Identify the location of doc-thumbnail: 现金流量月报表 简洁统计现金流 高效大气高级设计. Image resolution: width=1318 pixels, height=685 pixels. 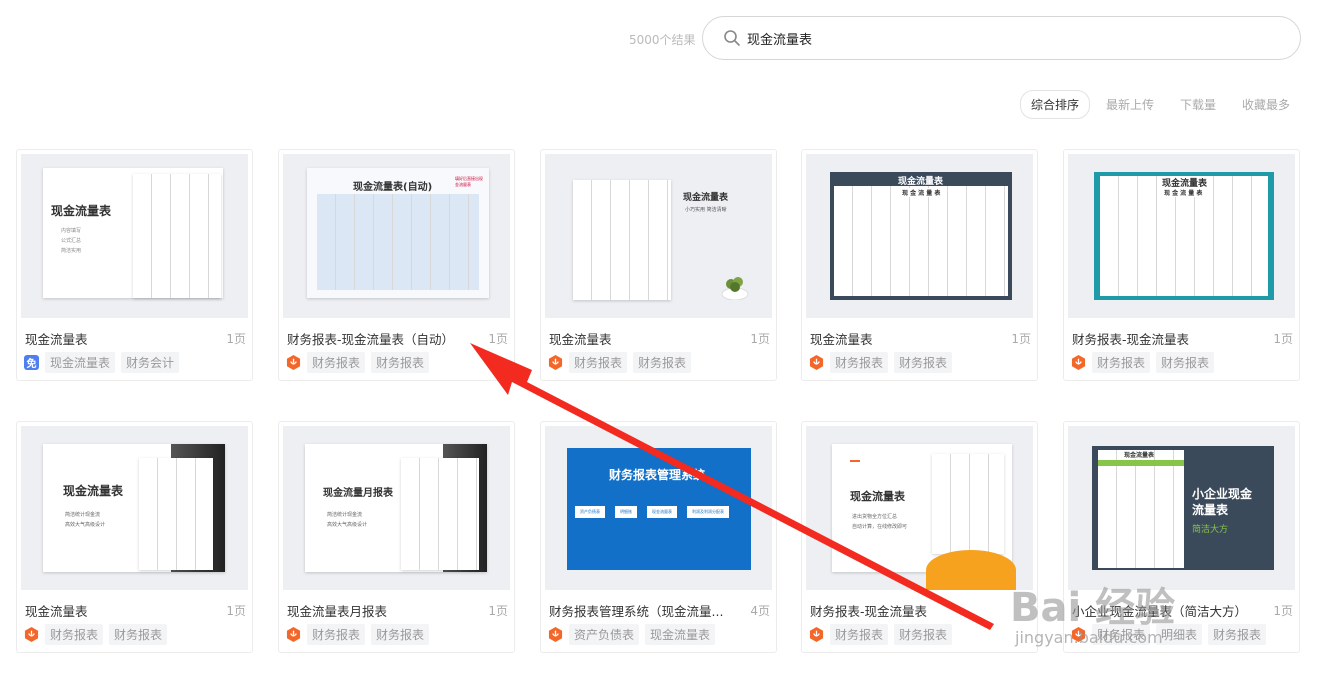
(396, 508).